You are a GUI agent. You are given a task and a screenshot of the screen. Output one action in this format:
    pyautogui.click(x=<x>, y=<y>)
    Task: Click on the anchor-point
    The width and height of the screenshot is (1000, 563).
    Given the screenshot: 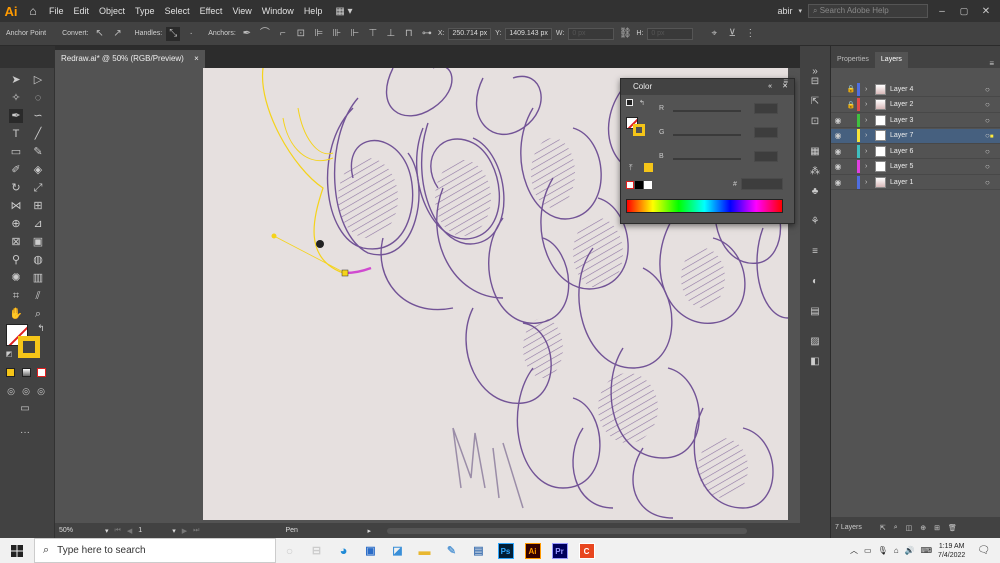 What is the action you would take?
    pyautogui.click(x=345, y=273)
    